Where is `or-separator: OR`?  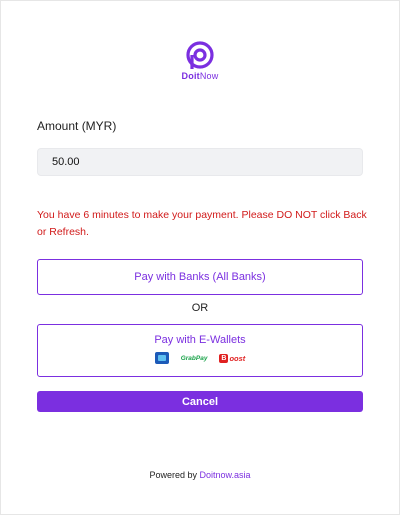 or-separator: OR is located at coordinates (200, 308).